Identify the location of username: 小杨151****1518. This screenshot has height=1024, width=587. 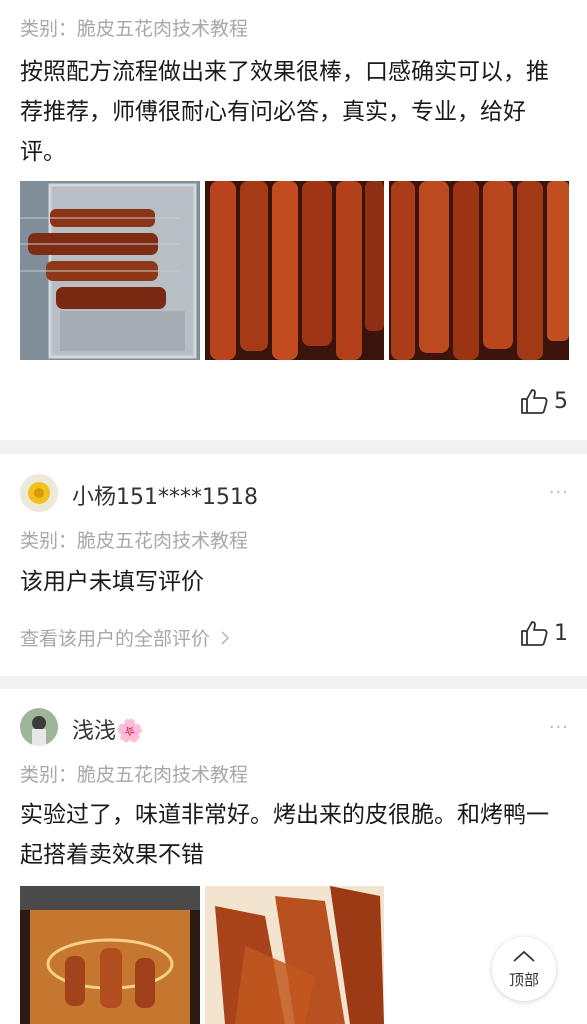
(165, 495).